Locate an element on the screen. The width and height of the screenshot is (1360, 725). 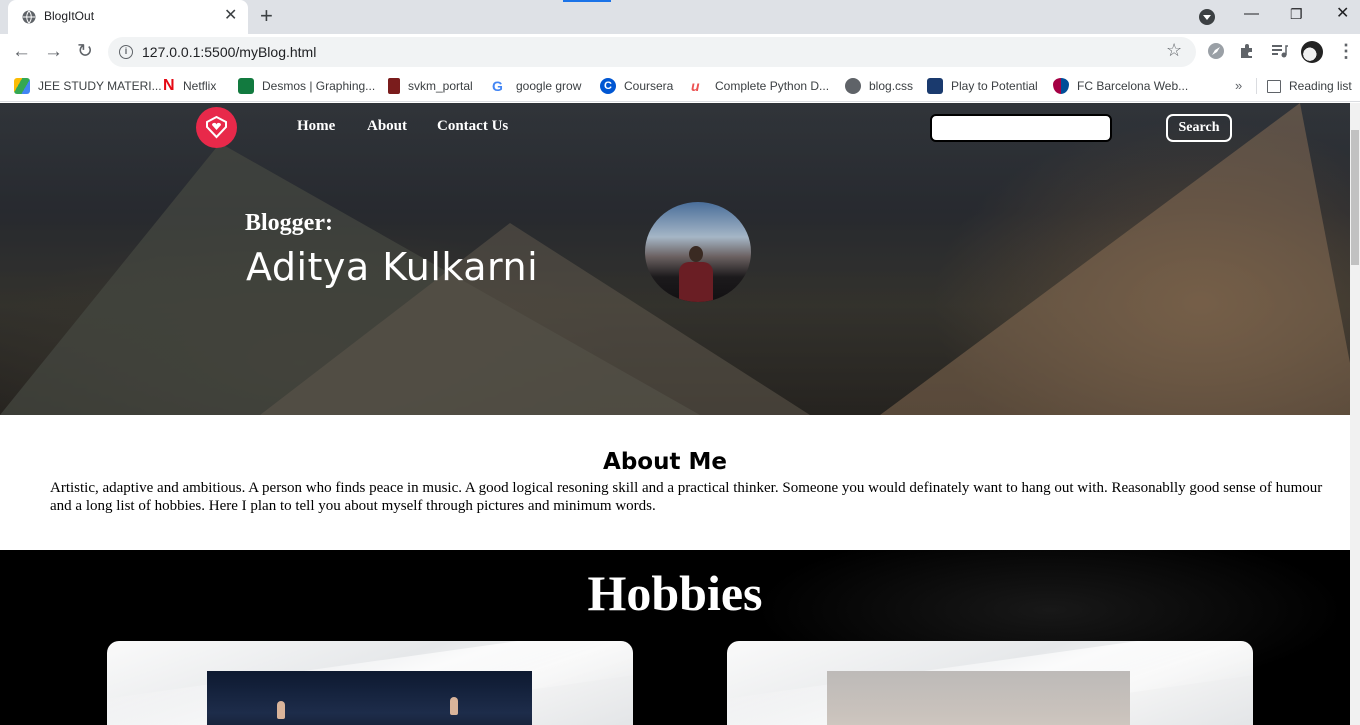
blogger-avatar is located at coordinates (698, 252).